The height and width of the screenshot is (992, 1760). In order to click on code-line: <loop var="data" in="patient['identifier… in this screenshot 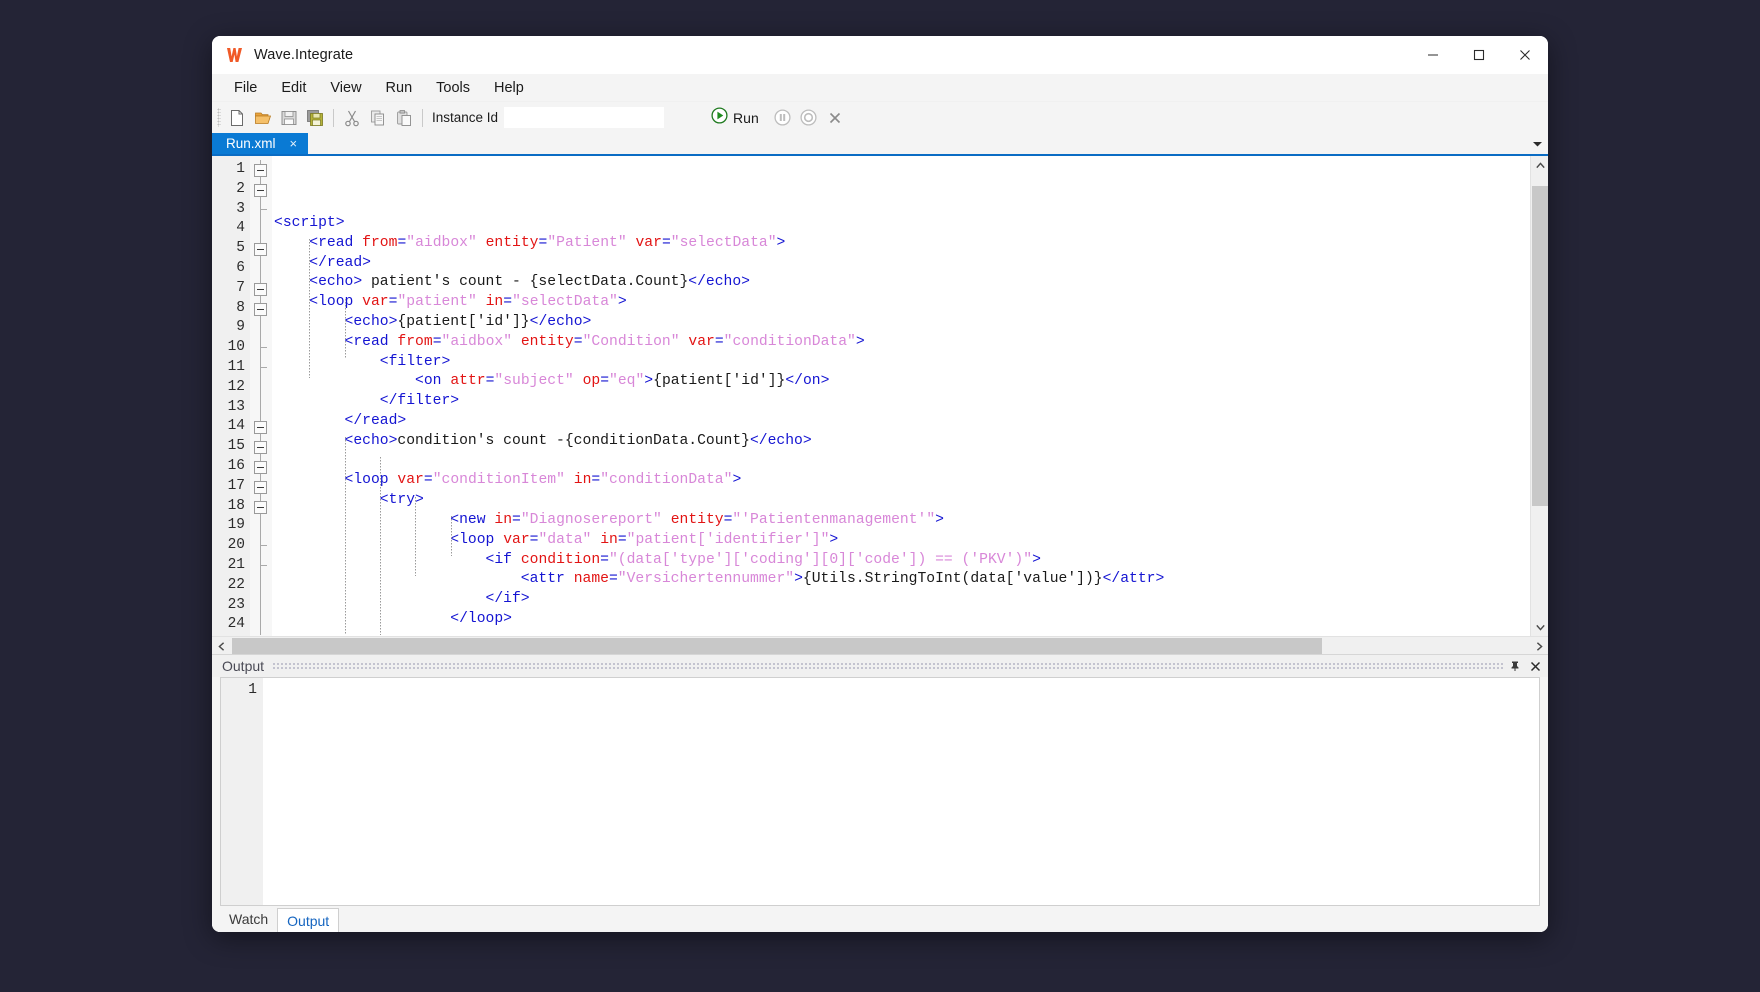, I will do `click(644, 539)`.